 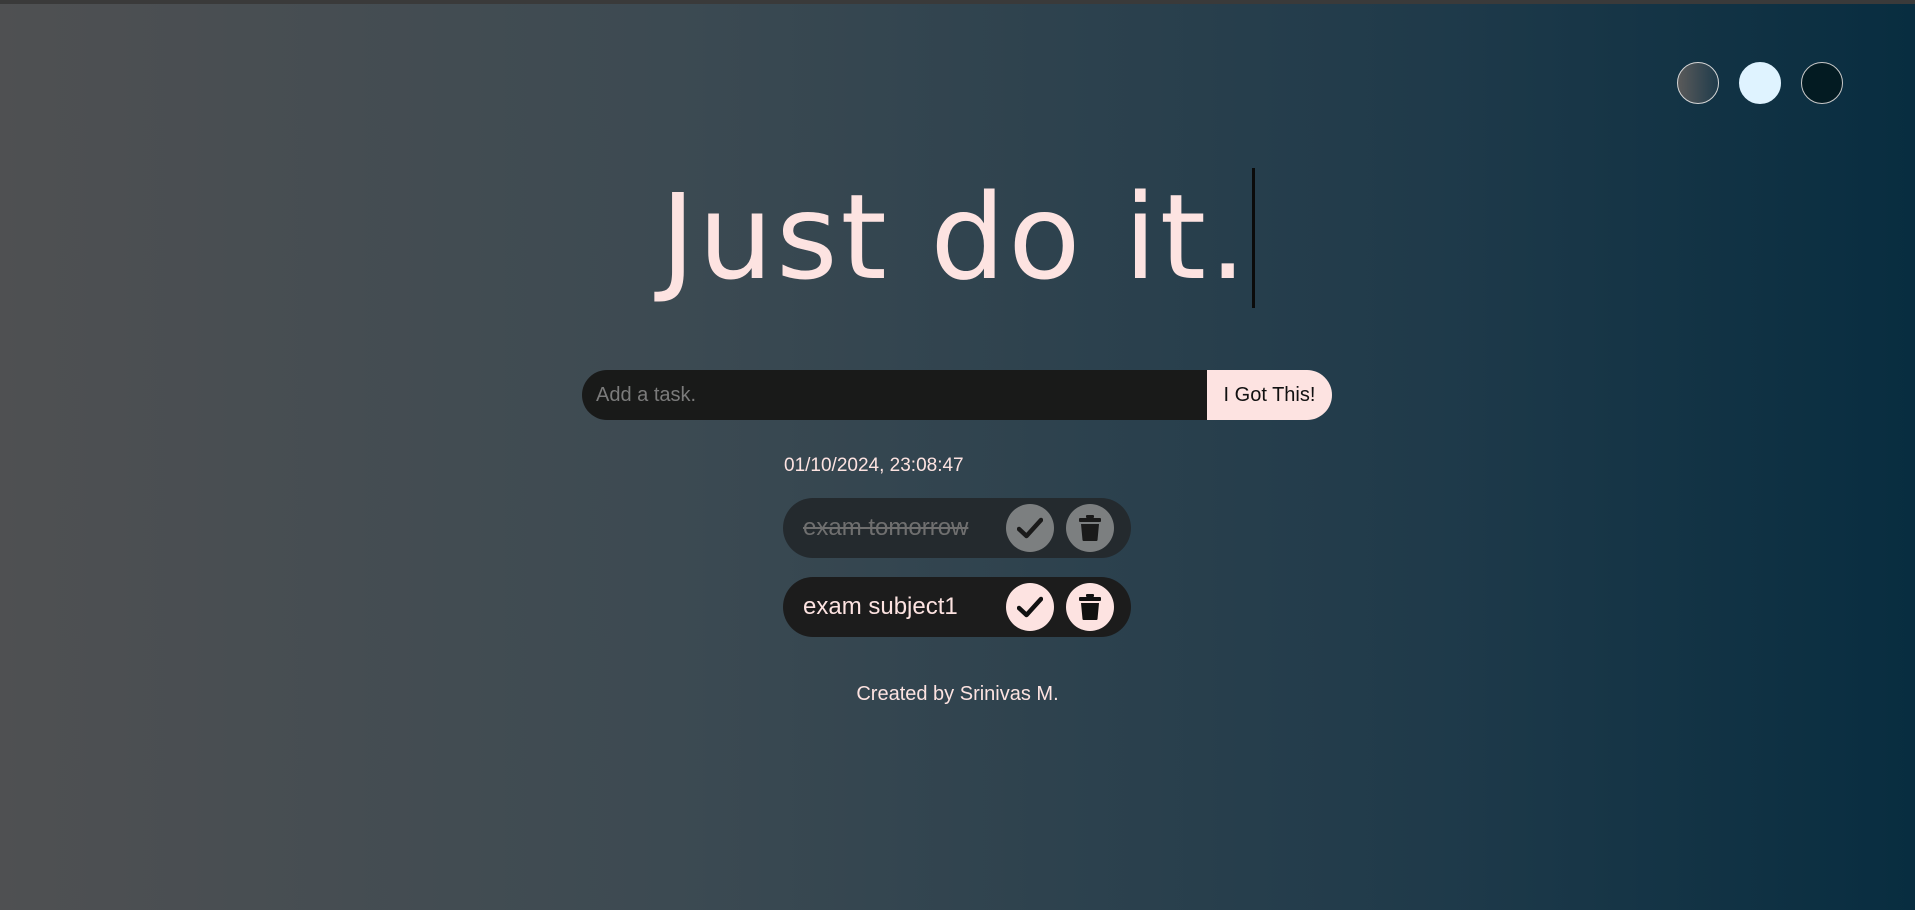 I want to click on task-input, so click(x=894, y=395).